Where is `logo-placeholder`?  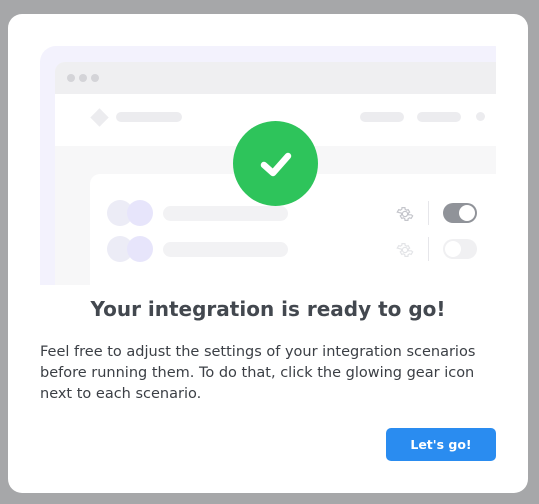 logo-placeholder is located at coordinates (99, 117).